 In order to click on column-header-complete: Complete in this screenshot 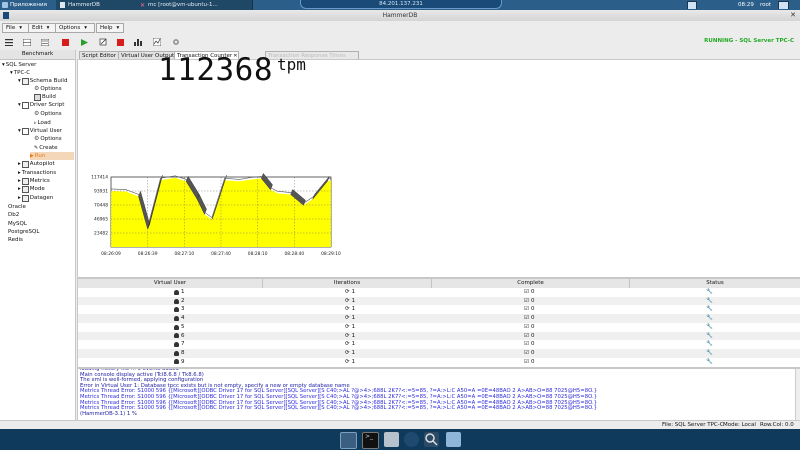, I will do `click(531, 283)`.